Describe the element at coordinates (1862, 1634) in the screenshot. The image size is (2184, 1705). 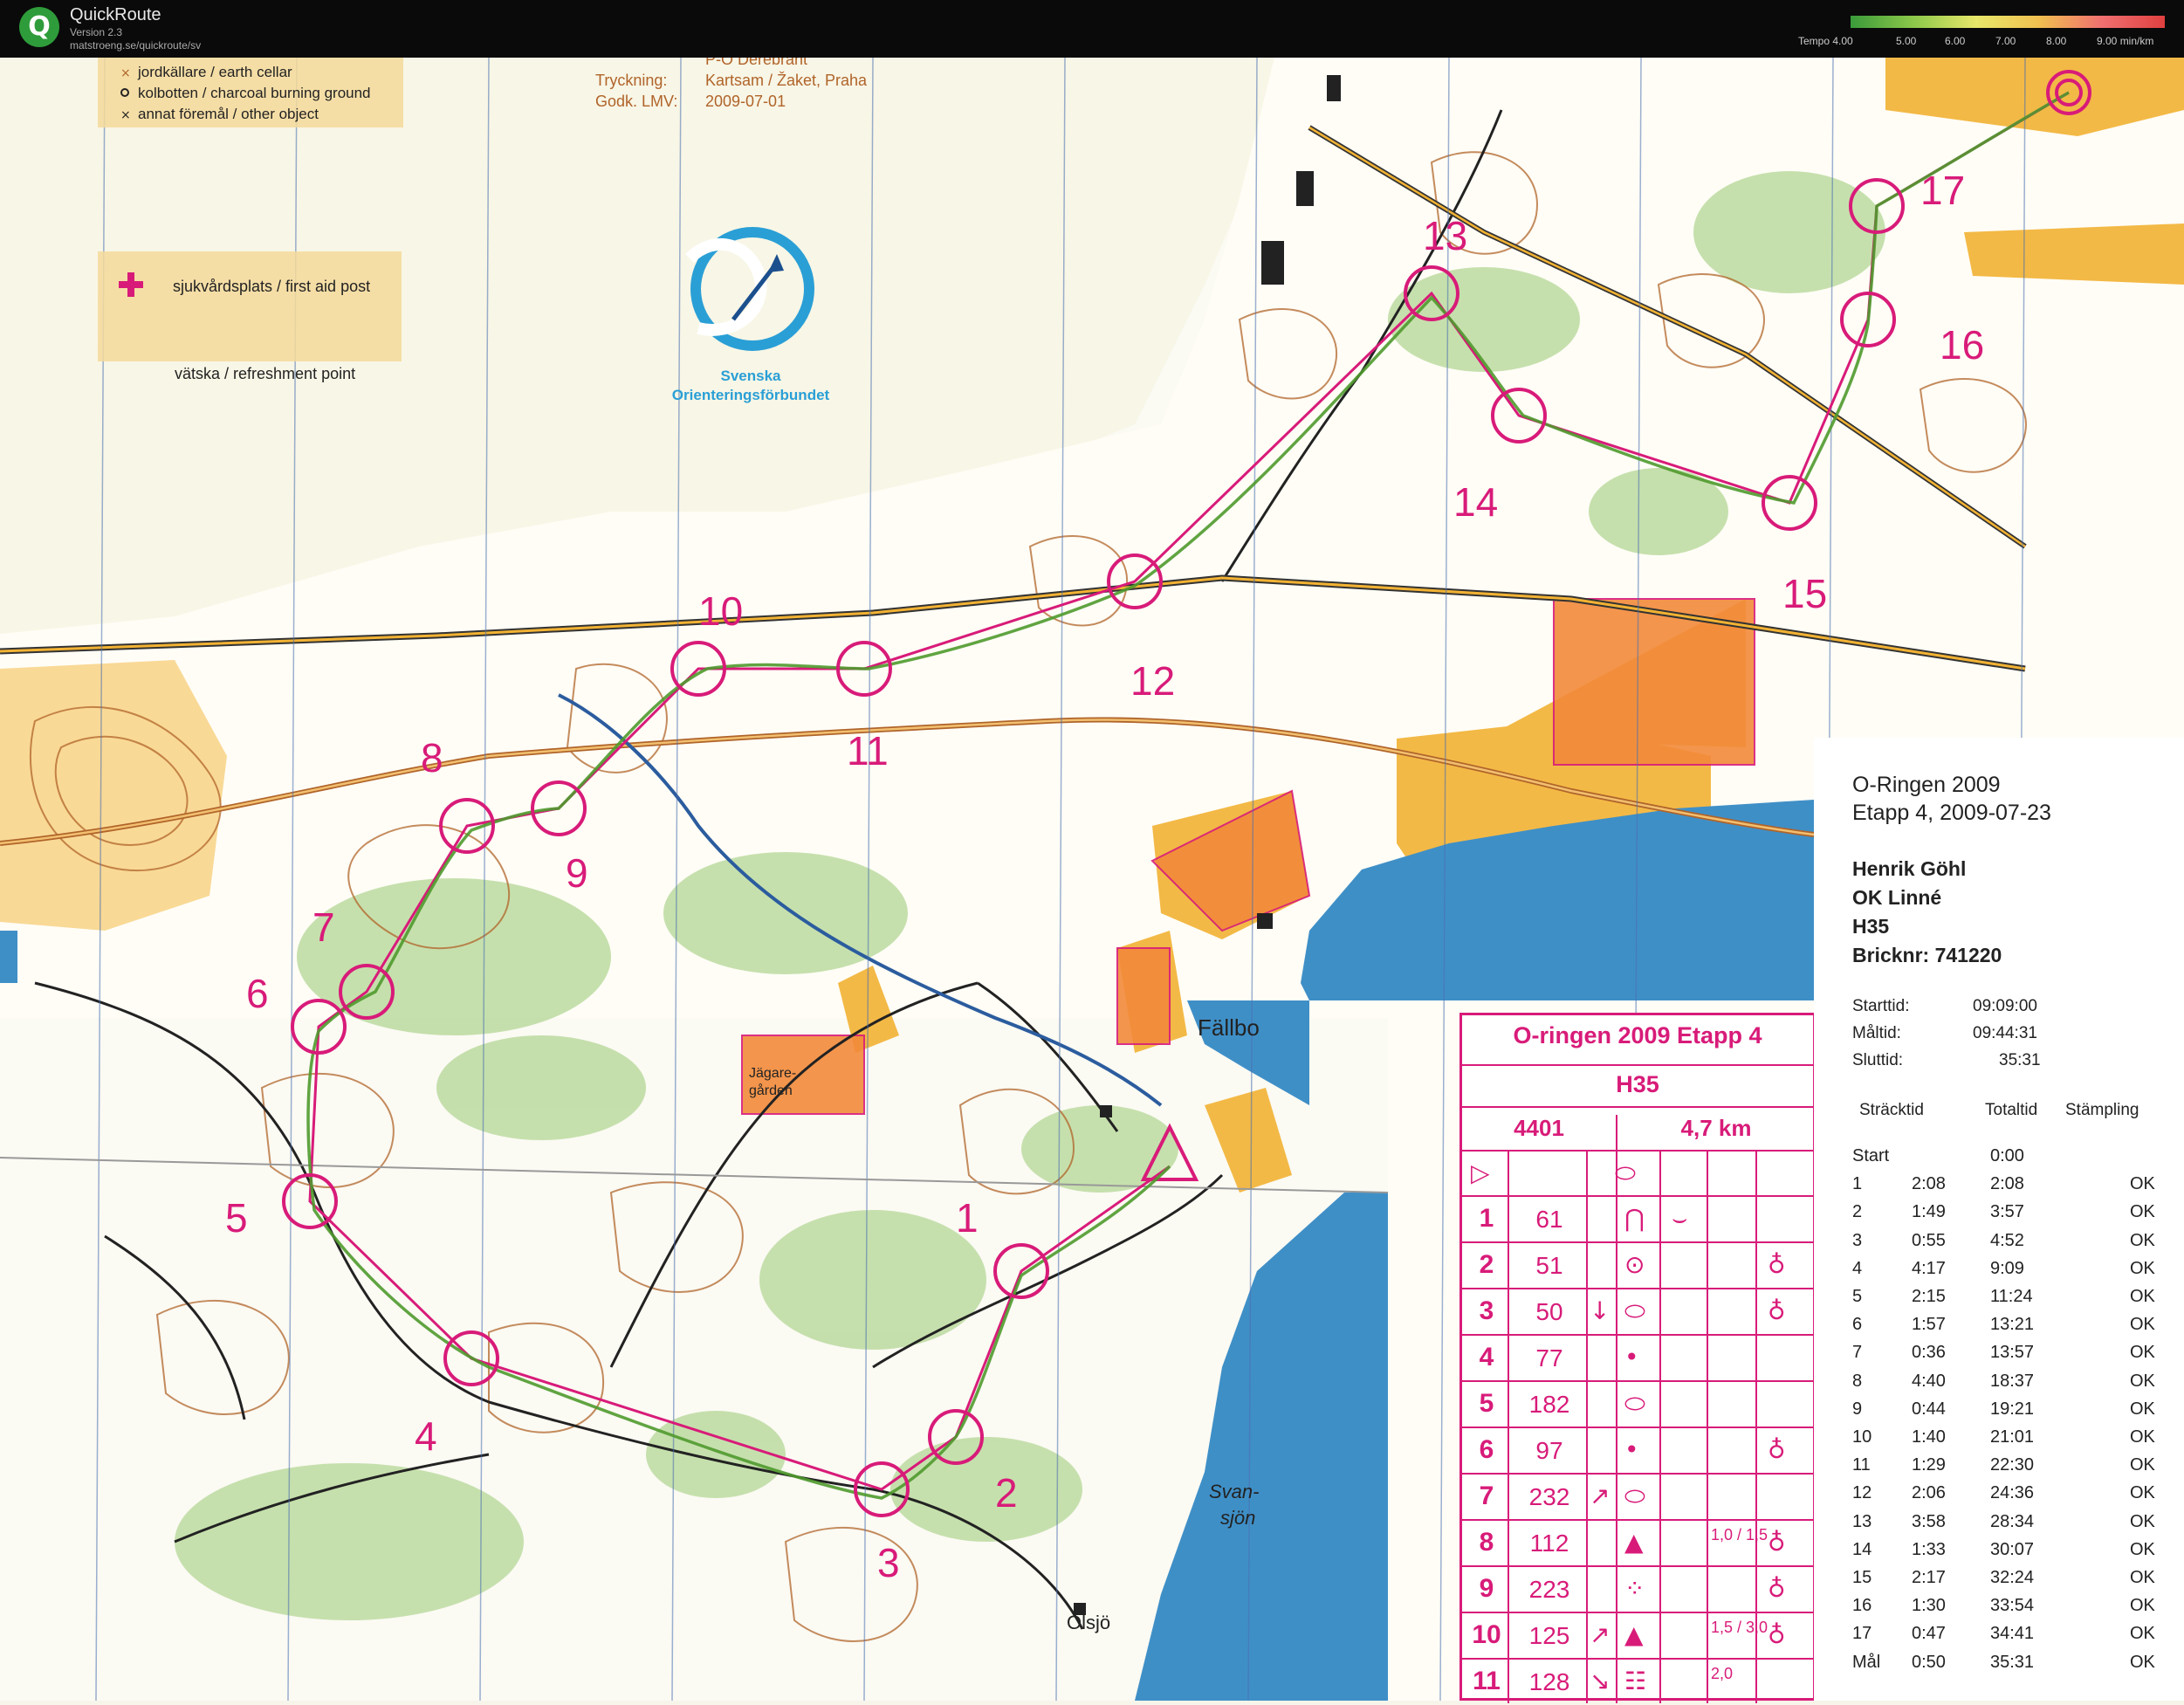
I see `split-control: 17` at that location.